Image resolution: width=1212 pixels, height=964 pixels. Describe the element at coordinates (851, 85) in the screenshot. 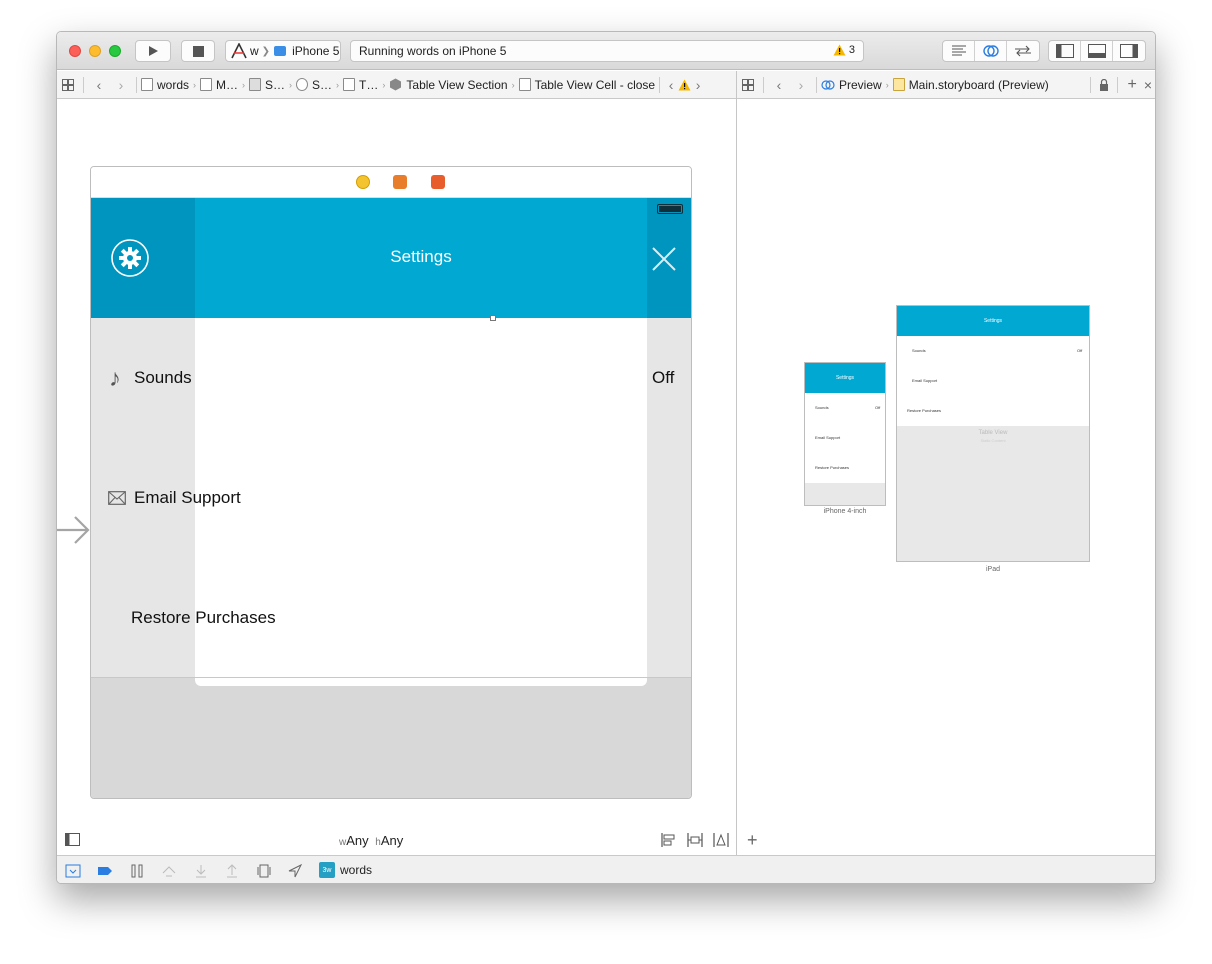

I see `assistant-mode-menu: Preview` at that location.